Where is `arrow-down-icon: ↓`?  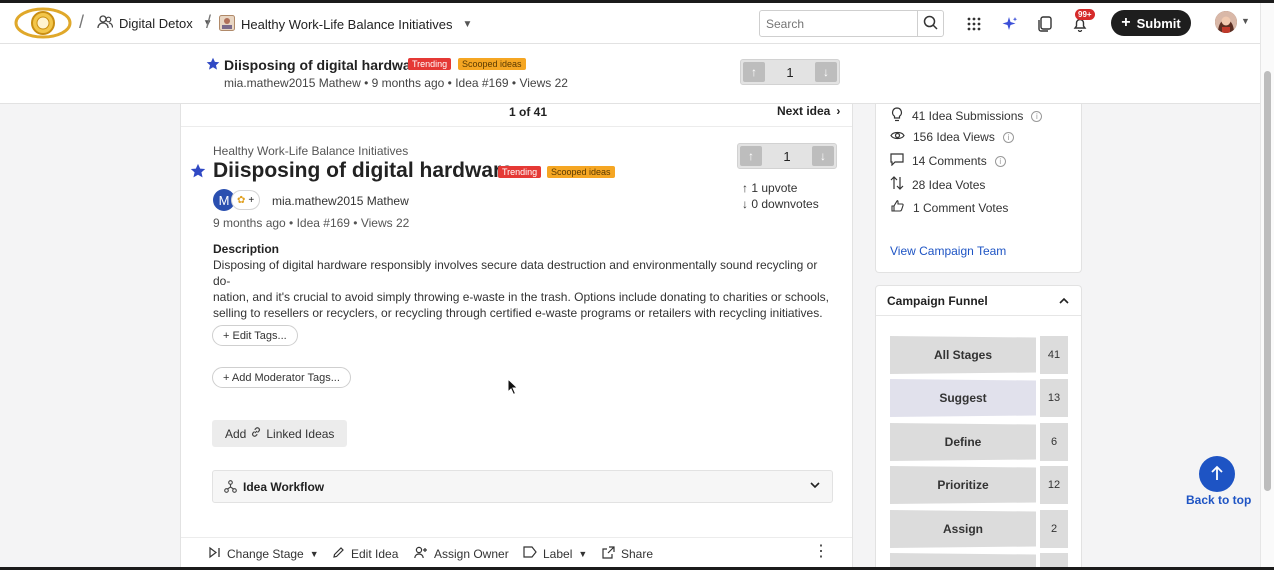 arrow-down-icon: ↓ is located at coordinates (745, 204).